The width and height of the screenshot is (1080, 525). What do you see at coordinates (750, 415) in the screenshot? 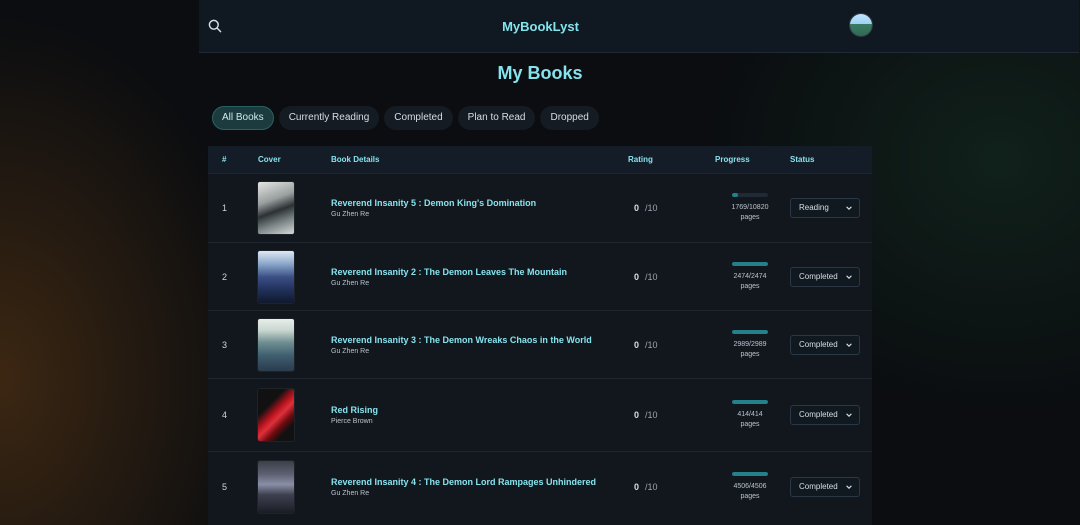
I see `progress-cell: 414/414 pages` at bounding box center [750, 415].